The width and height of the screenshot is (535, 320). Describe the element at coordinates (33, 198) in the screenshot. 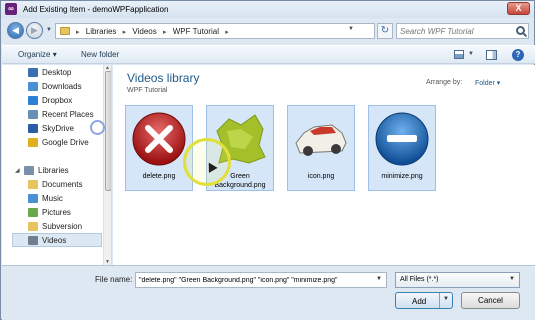

I see `music-icon` at that location.